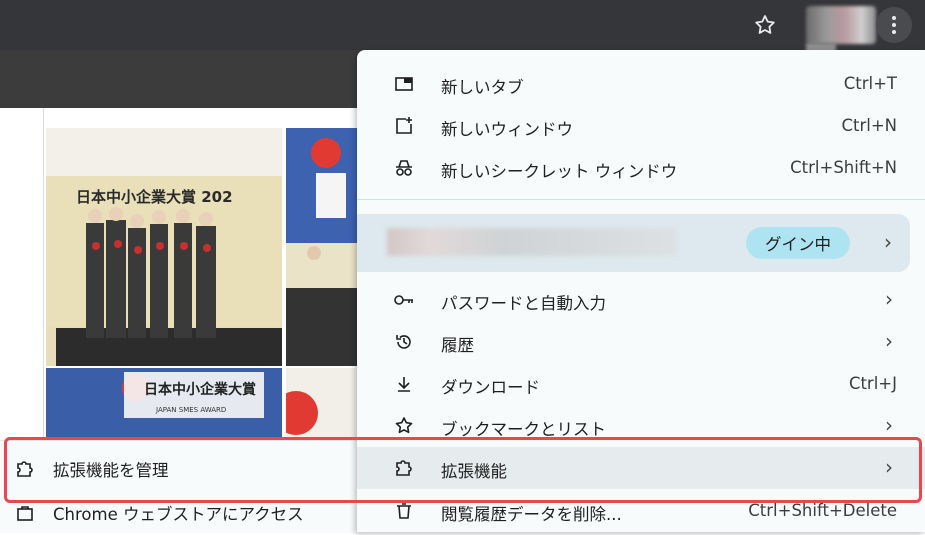  I want to click on award-logo-text: 日本中小企業大賞, so click(200, 389).